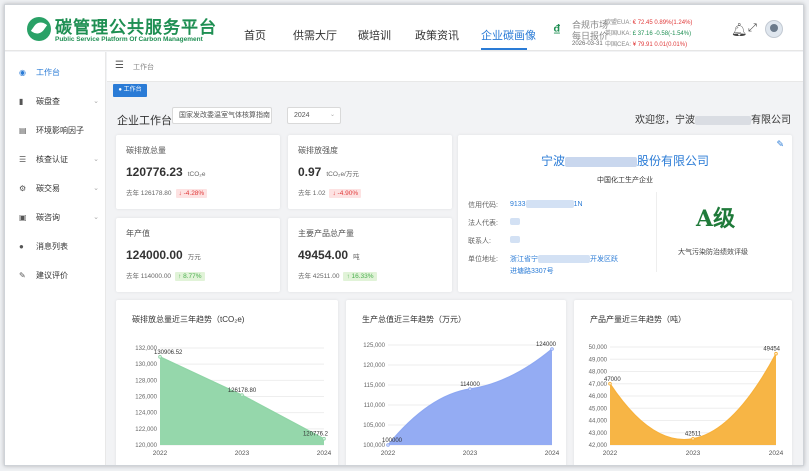  Describe the element at coordinates (392, 441) in the screenshot. I see `data-label: 100000` at that location.